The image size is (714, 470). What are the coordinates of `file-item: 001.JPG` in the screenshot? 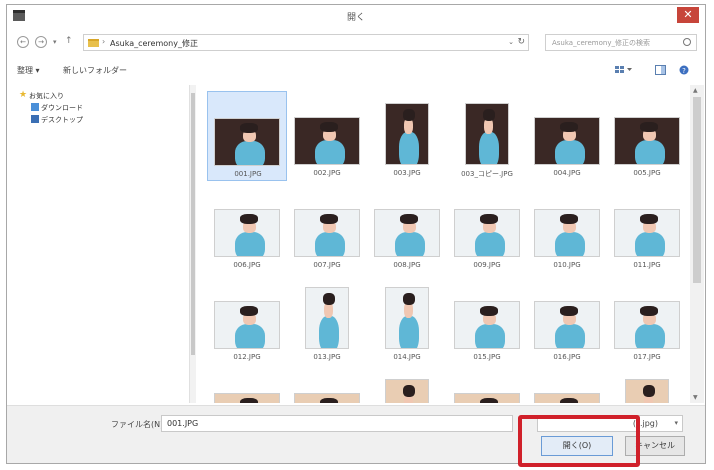 It's located at (247, 136).